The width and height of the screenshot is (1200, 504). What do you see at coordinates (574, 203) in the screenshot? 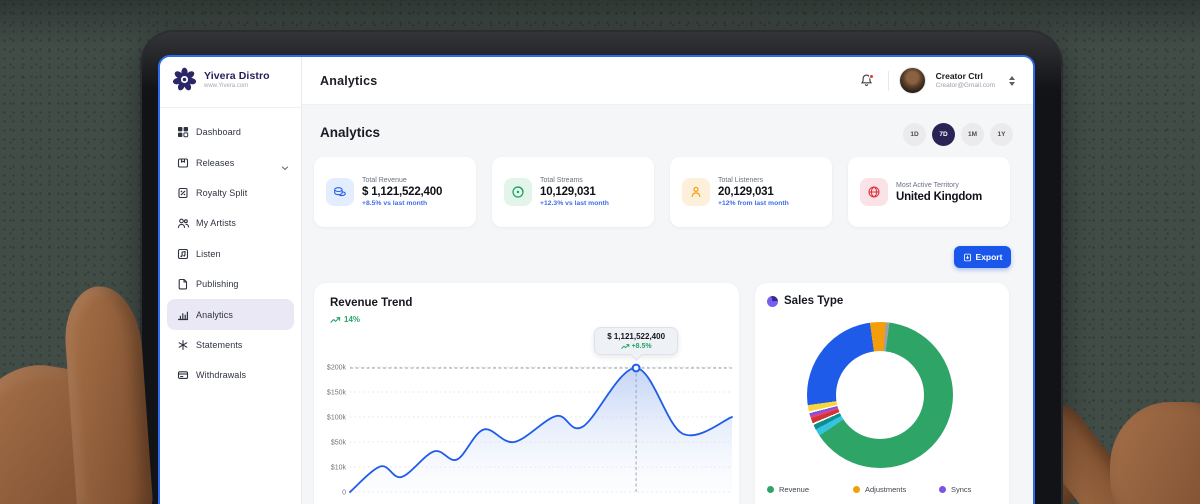
I see `stat-delta: +12.3% vs last month` at bounding box center [574, 203].